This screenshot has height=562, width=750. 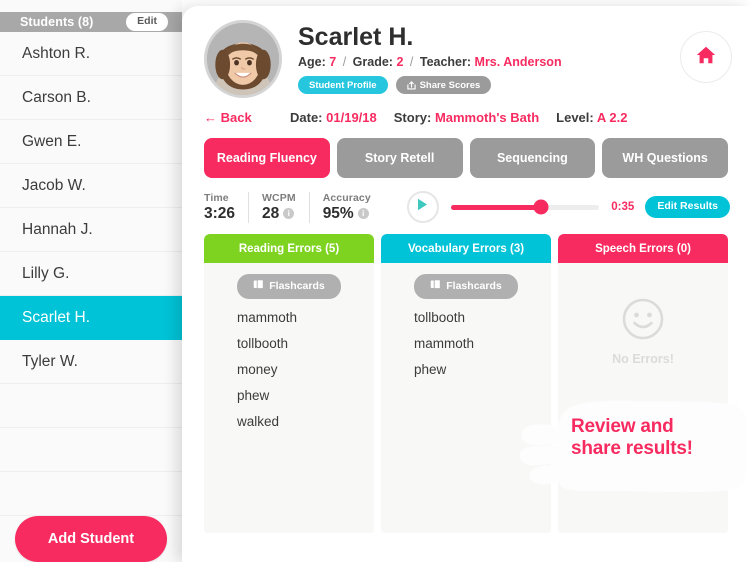 I want to click on sidebar-header-title: Students (8), so click(x=57, y=21).